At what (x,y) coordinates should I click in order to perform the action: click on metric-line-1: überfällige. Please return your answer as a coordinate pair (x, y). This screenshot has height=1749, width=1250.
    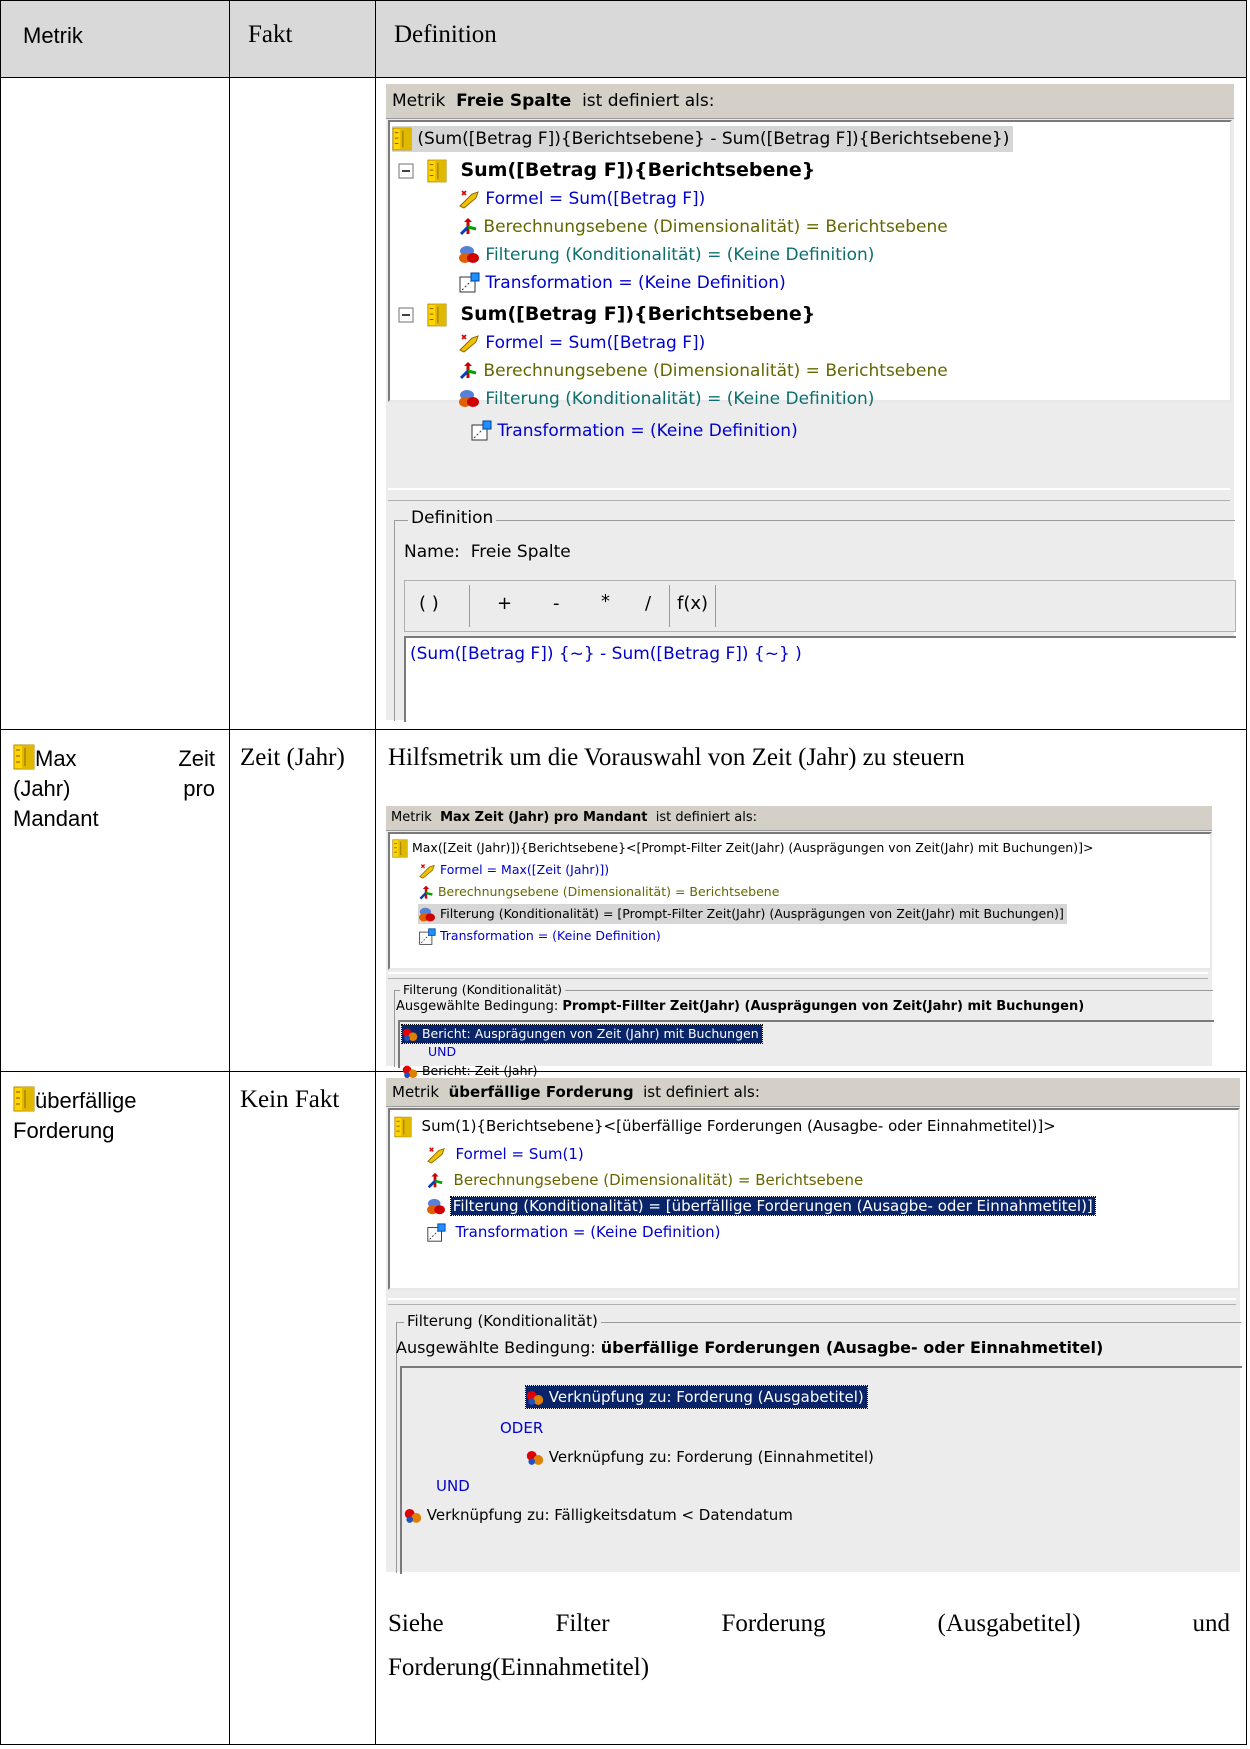
    Looking at the image, I should click on (114, 1101).